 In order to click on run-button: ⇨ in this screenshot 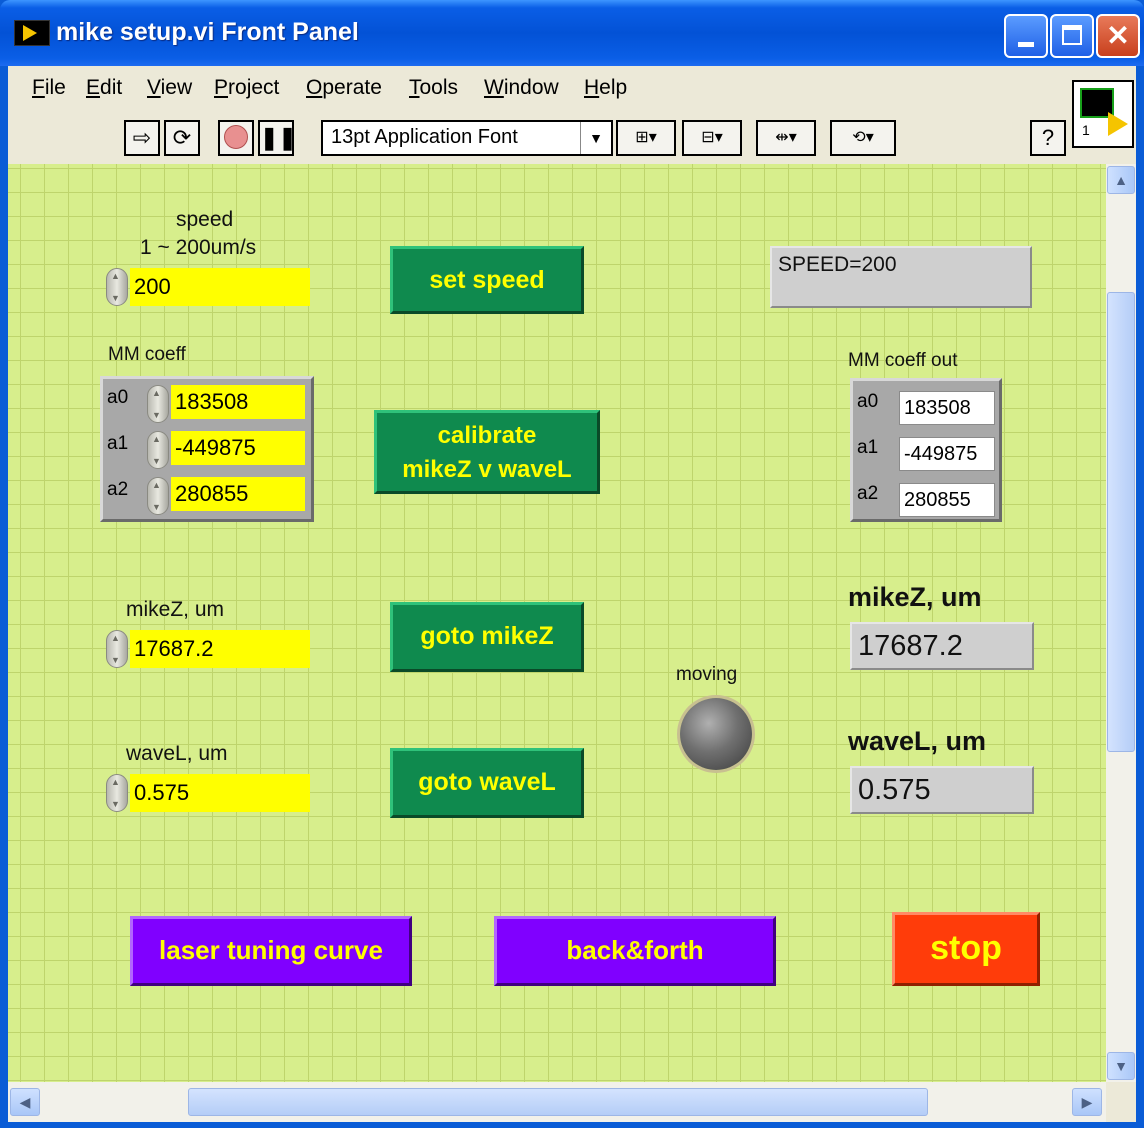, I will do `click(142, 138)`.